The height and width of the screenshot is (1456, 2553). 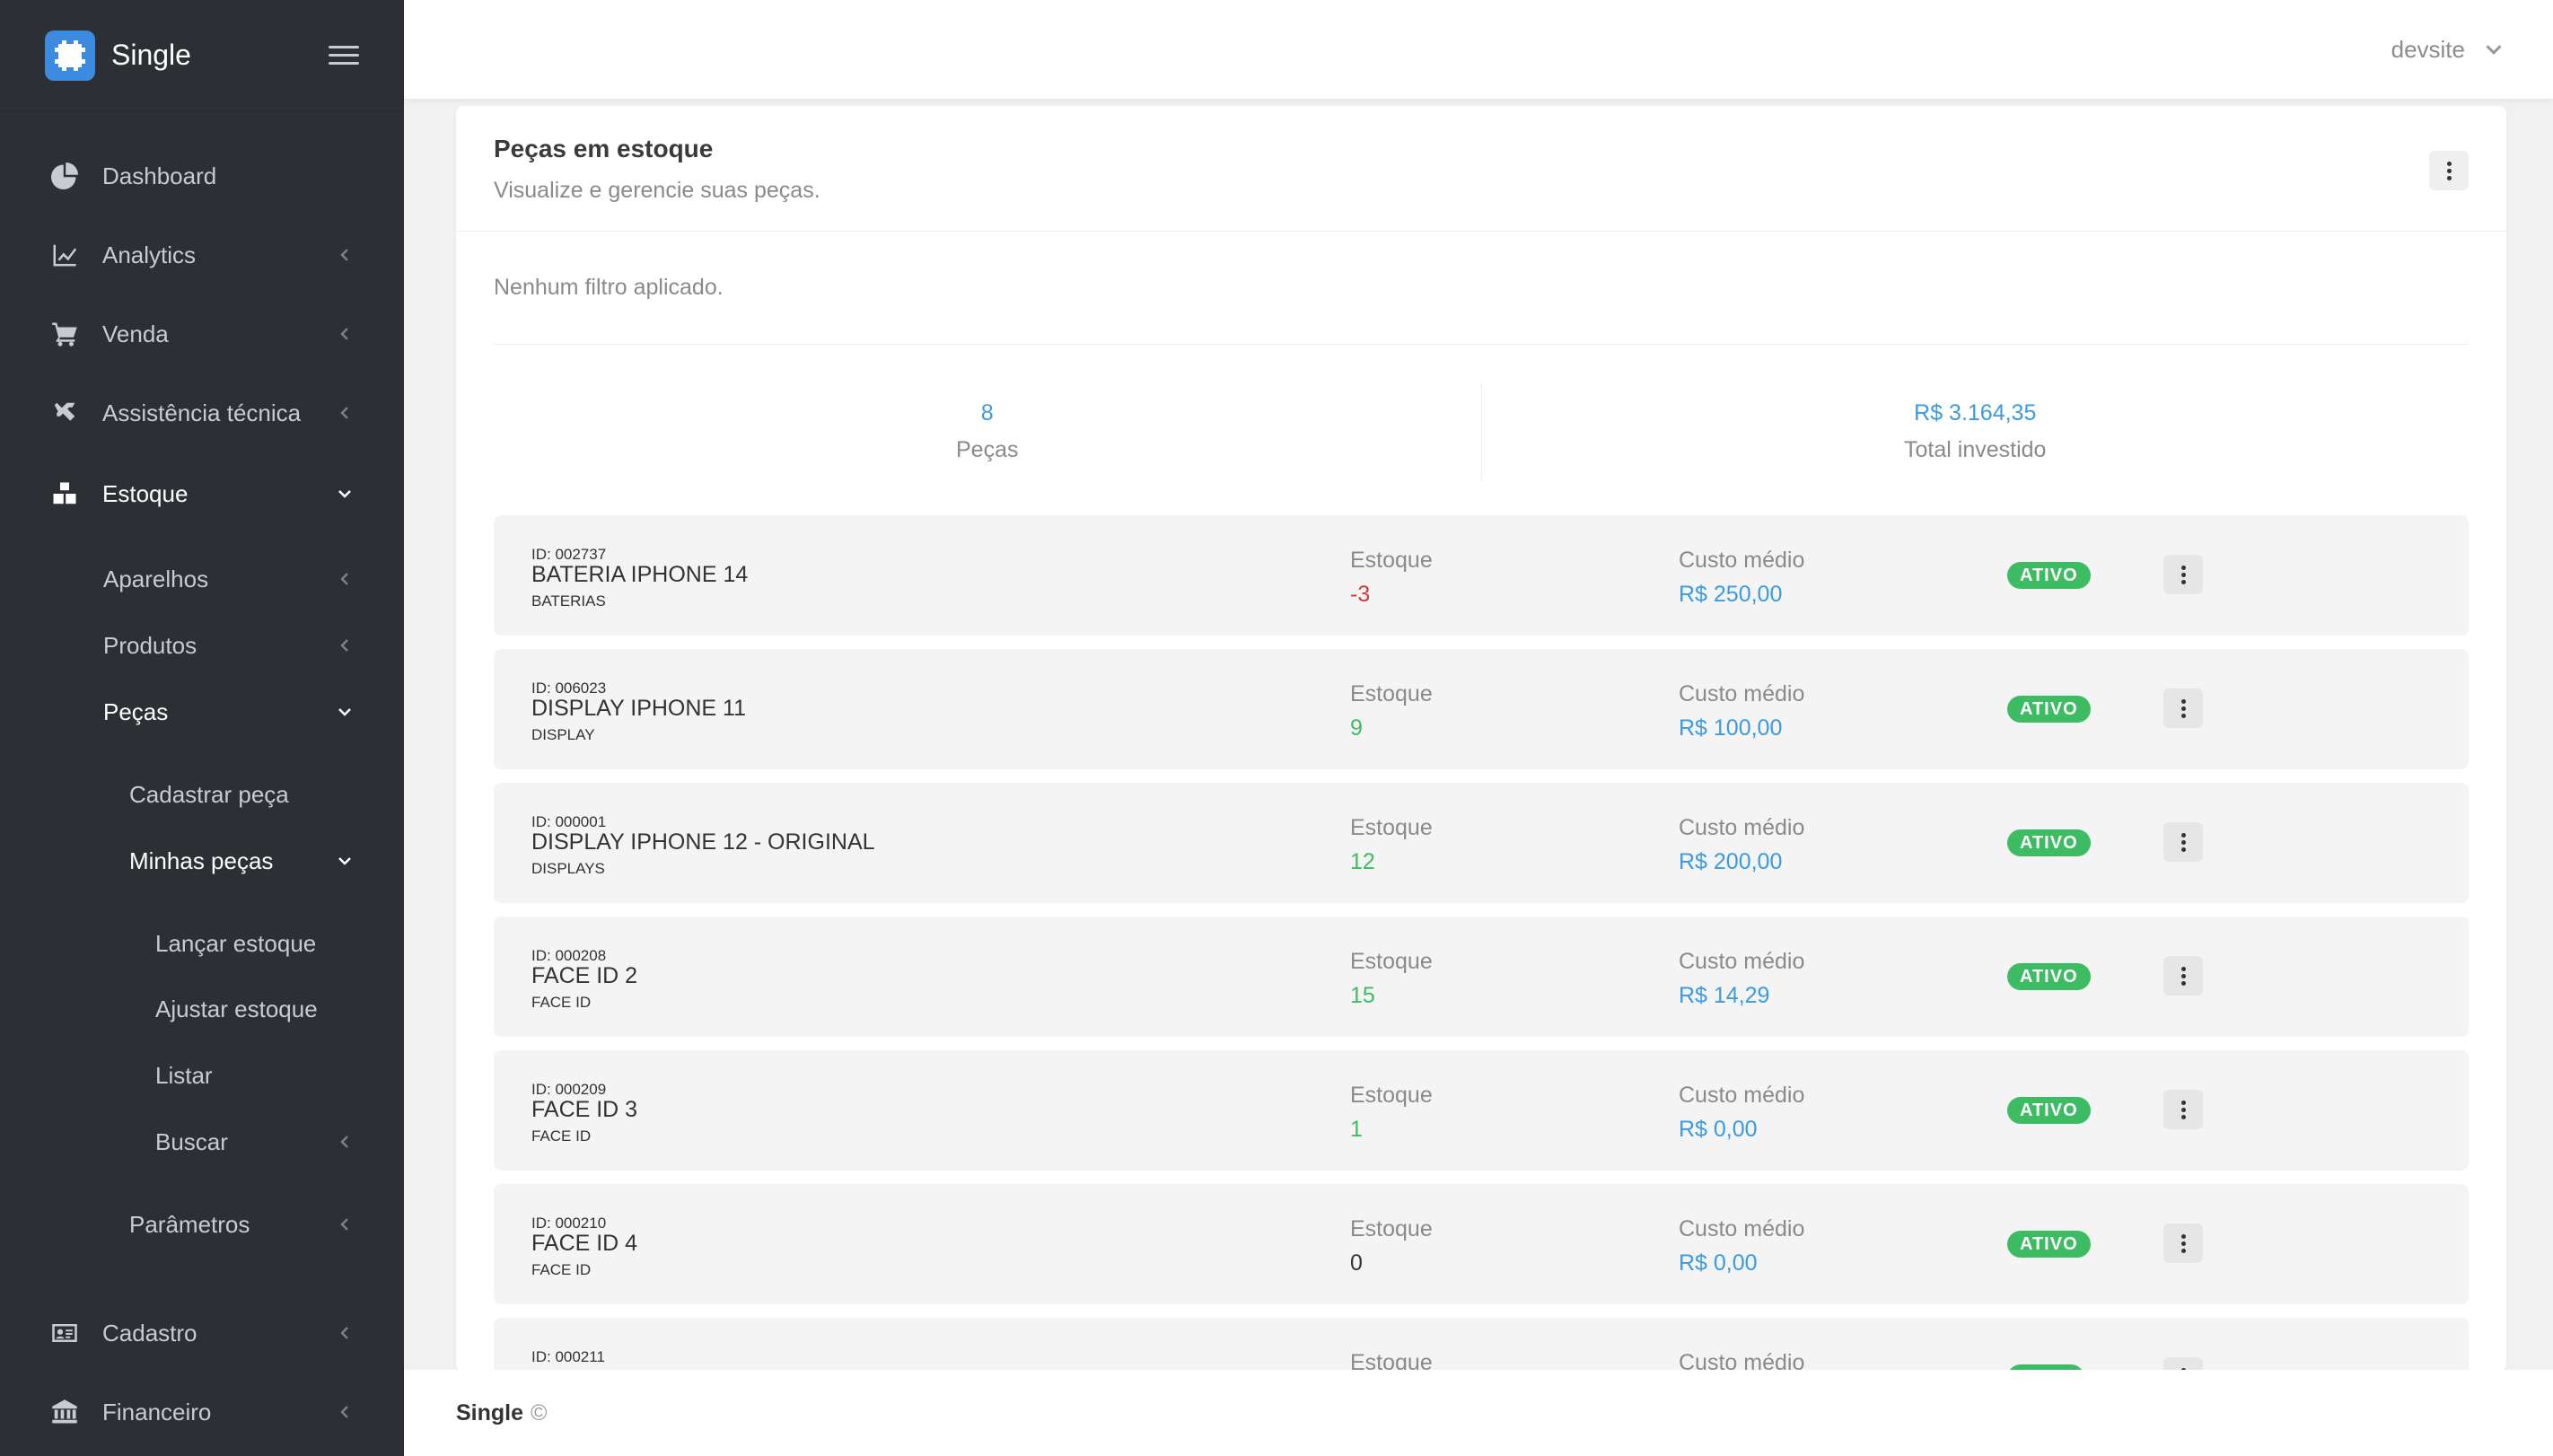 I want to click on sidebar-item-produtos: Produtos, so click(x=202, y=645).